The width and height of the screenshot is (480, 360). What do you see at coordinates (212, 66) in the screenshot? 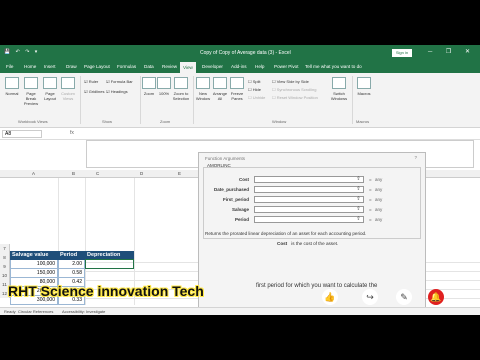
I see `tab-developer: Developer` at bounding box center [212, 66].